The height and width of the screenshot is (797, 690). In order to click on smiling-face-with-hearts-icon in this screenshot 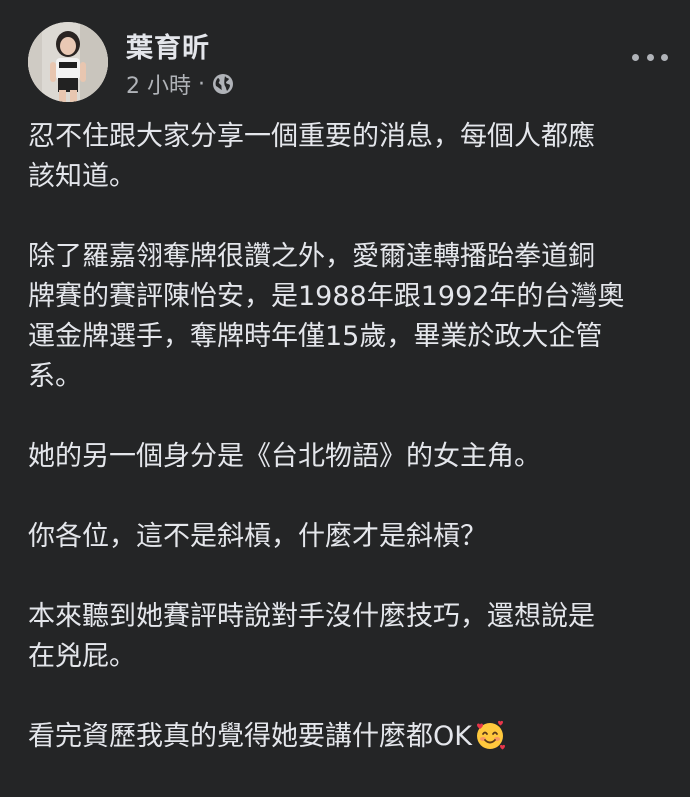, I will do `click(490, 735)`.